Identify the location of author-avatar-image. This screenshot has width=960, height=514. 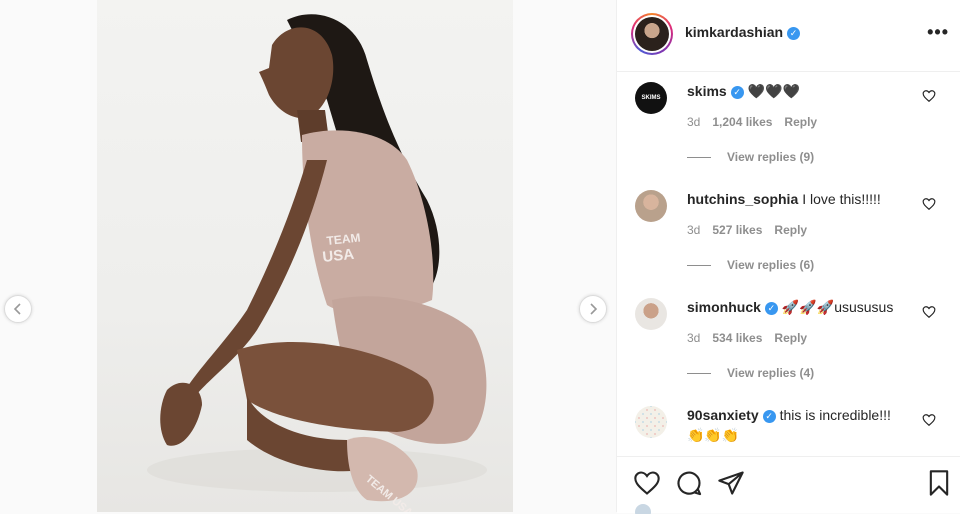
(652, 34).